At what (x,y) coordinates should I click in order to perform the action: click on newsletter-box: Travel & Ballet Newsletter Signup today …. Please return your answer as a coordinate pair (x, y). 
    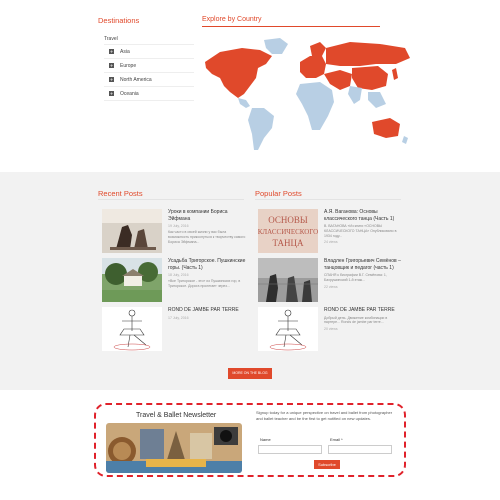
    Looking at the image, I should click on (250, 440).